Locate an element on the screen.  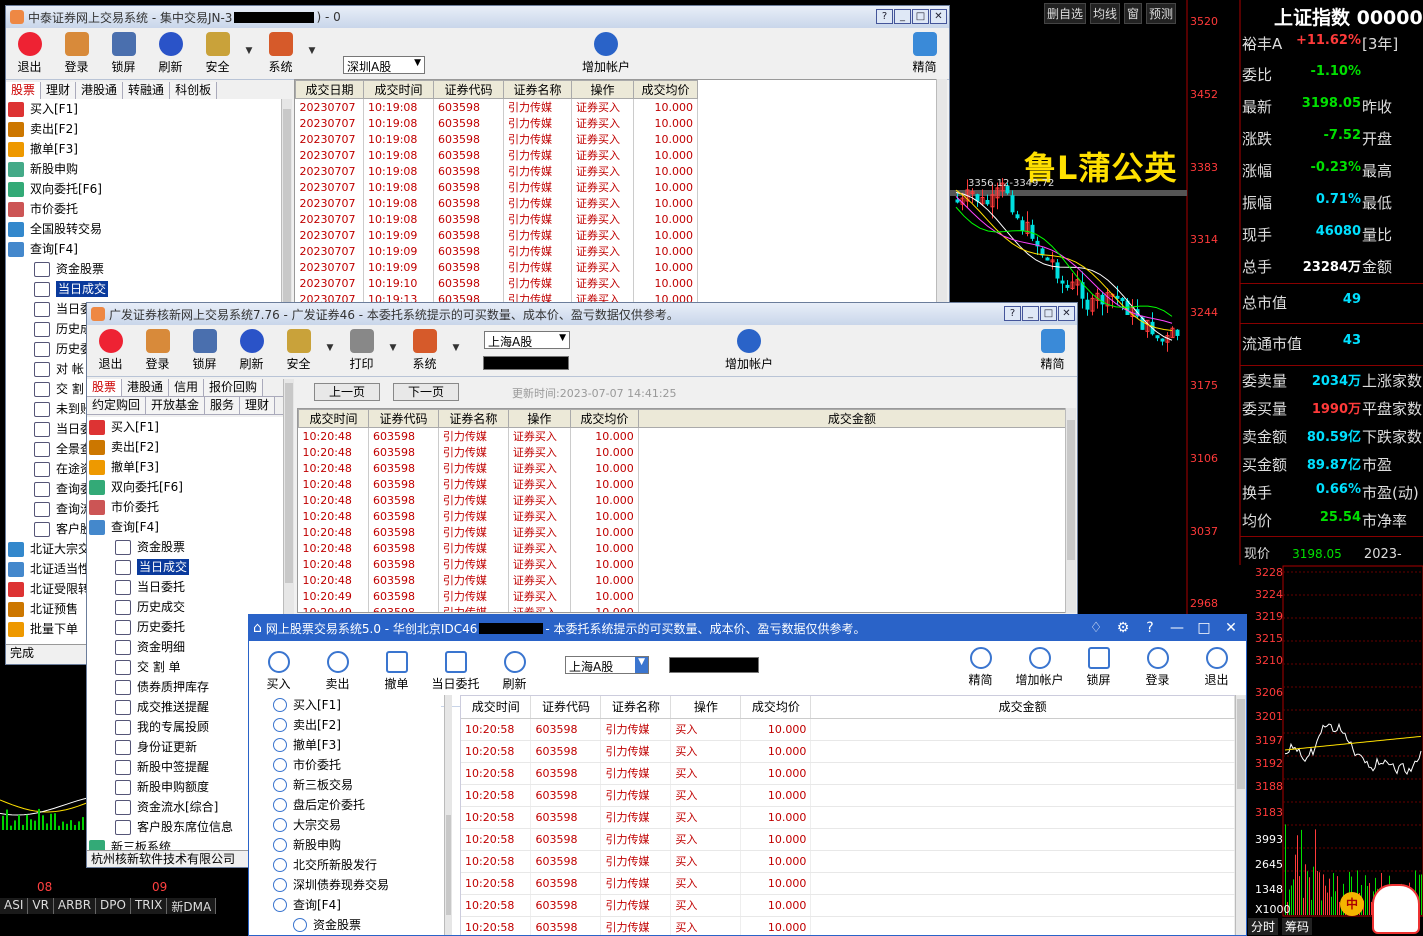
next-page-button: 下一页 is located at coordinates (426, 392).